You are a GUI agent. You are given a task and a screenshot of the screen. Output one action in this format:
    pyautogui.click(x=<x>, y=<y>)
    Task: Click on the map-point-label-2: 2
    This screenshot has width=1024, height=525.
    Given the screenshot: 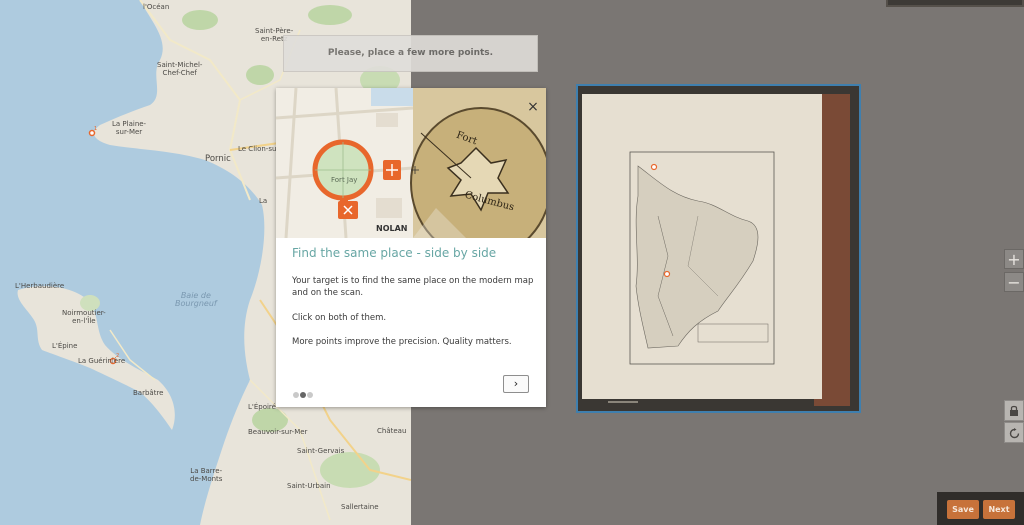 What is the action you would take?
    pyautogui.click(x=118, y=356)
    